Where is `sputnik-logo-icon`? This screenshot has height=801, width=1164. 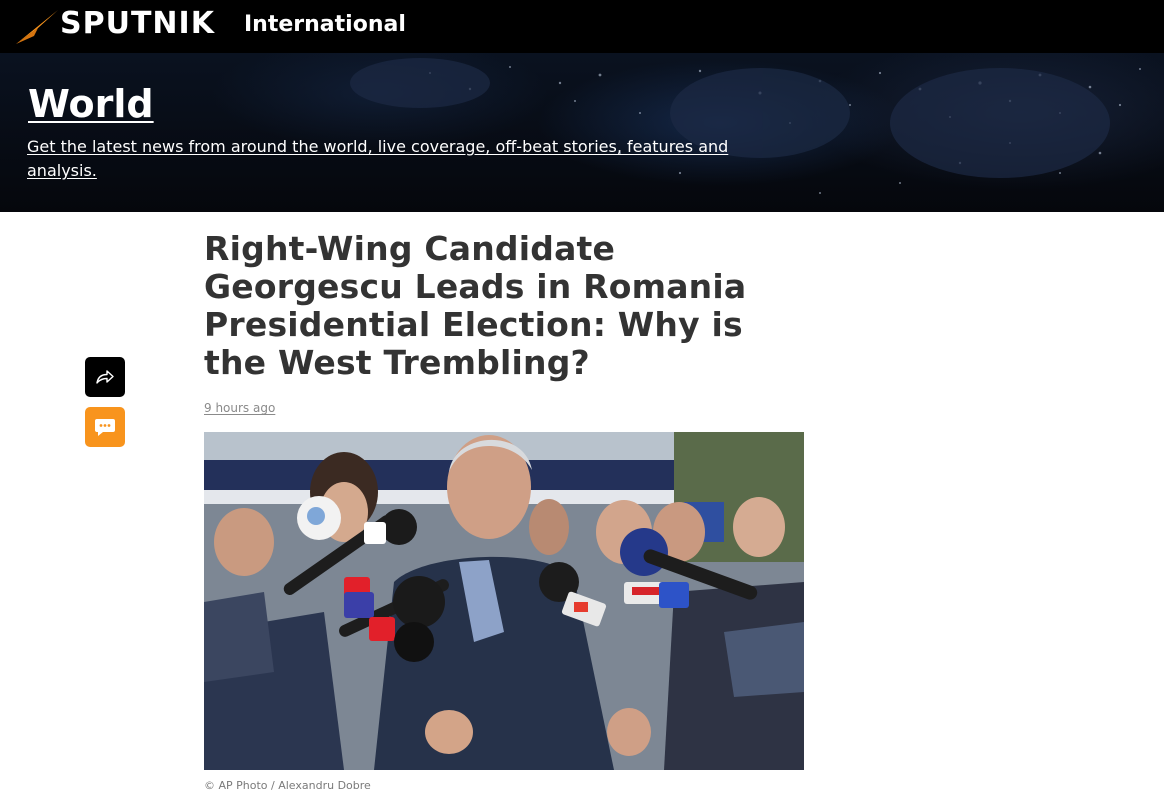 sputnik-logo-icon is located at coordinates (37, 27).